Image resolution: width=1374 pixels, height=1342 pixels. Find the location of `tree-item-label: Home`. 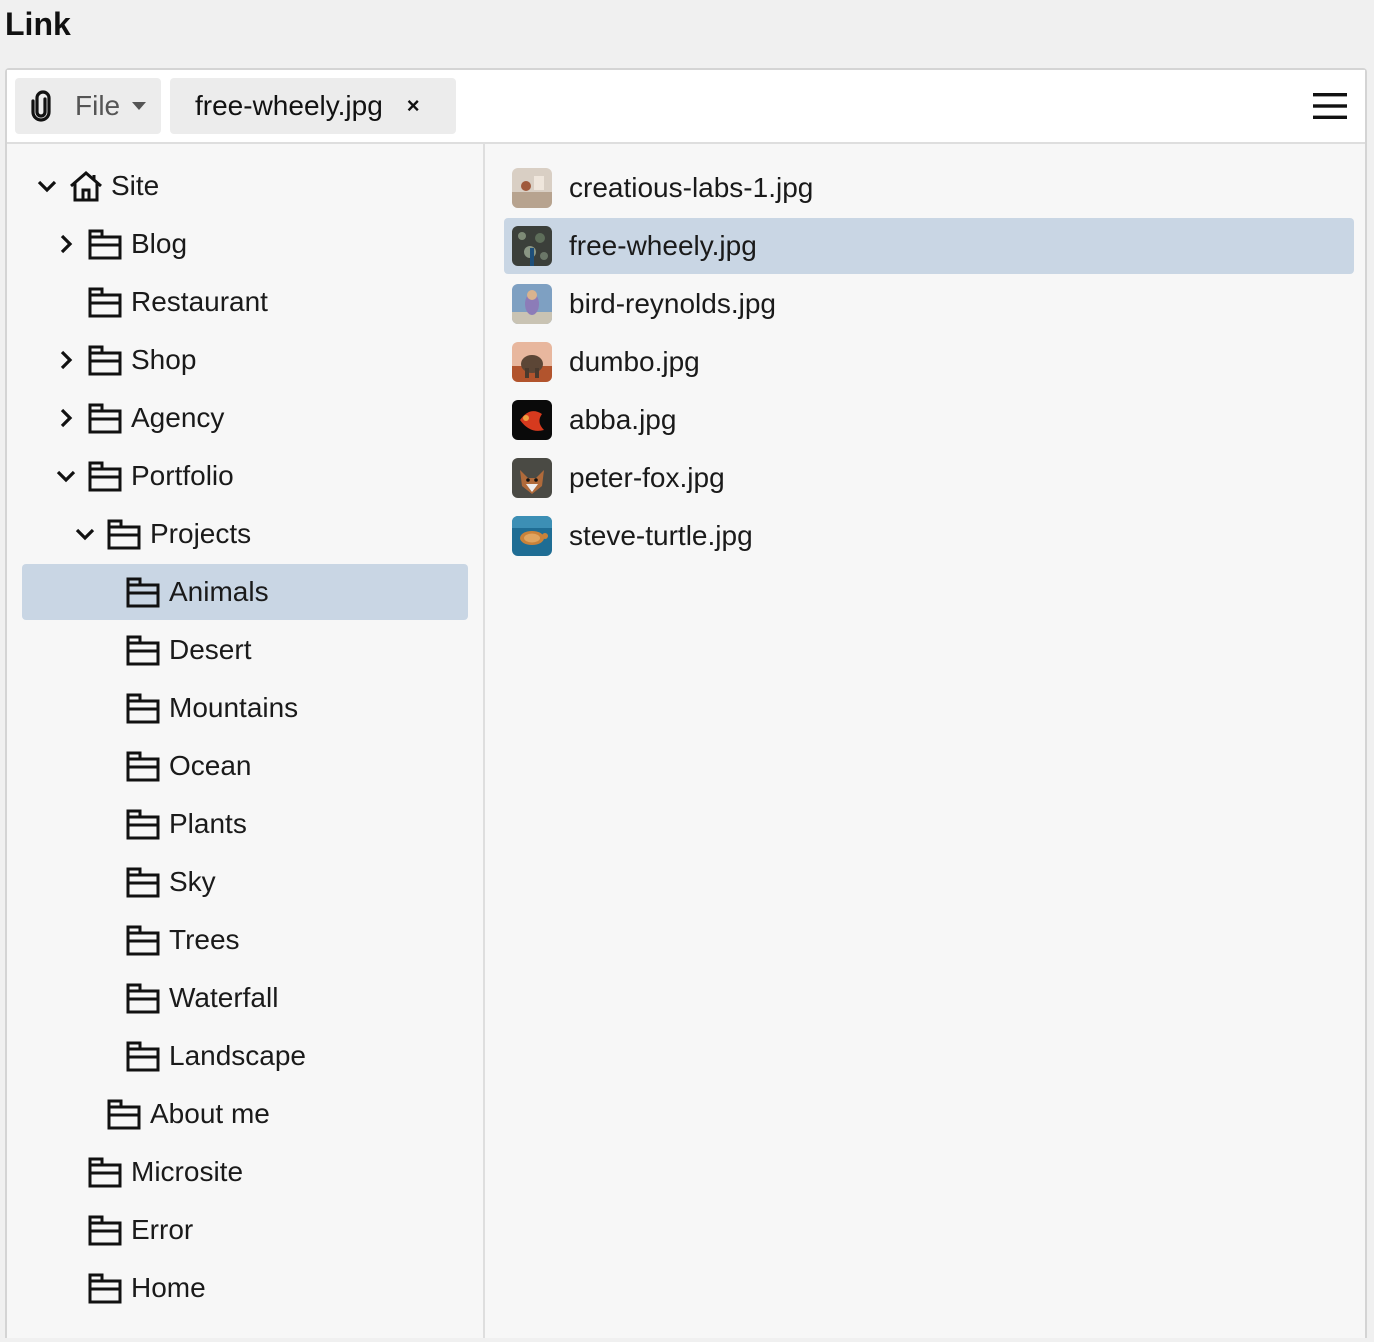

tree-item-label: Home is located at coordinates (168, 1287).